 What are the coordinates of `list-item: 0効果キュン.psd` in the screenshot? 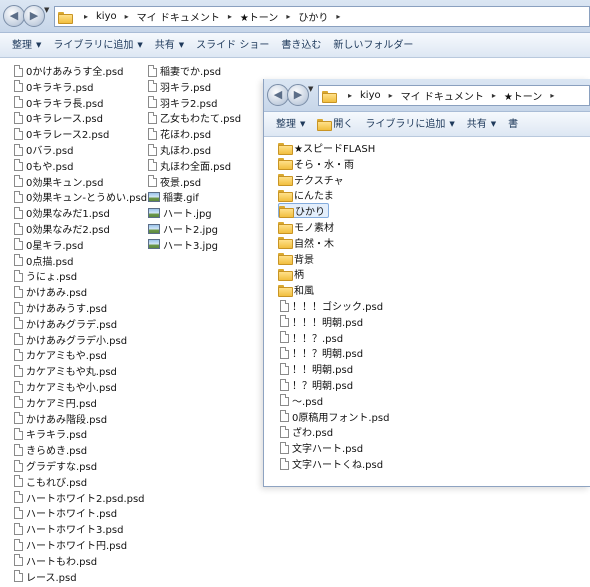 It's located at (58, 181).